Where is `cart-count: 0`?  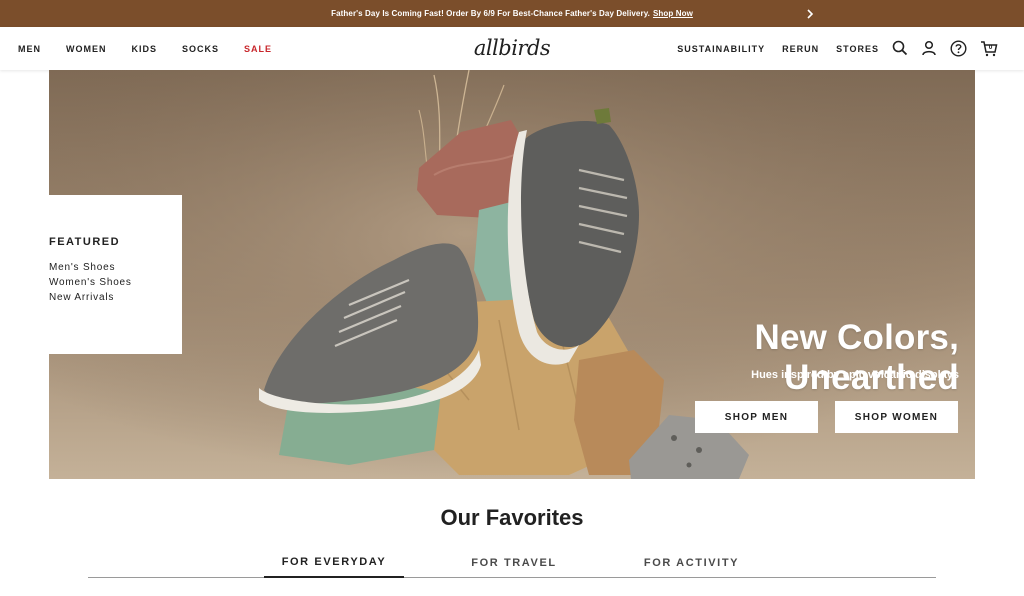 cart-count: 0 is located at coordinates (991, 47).